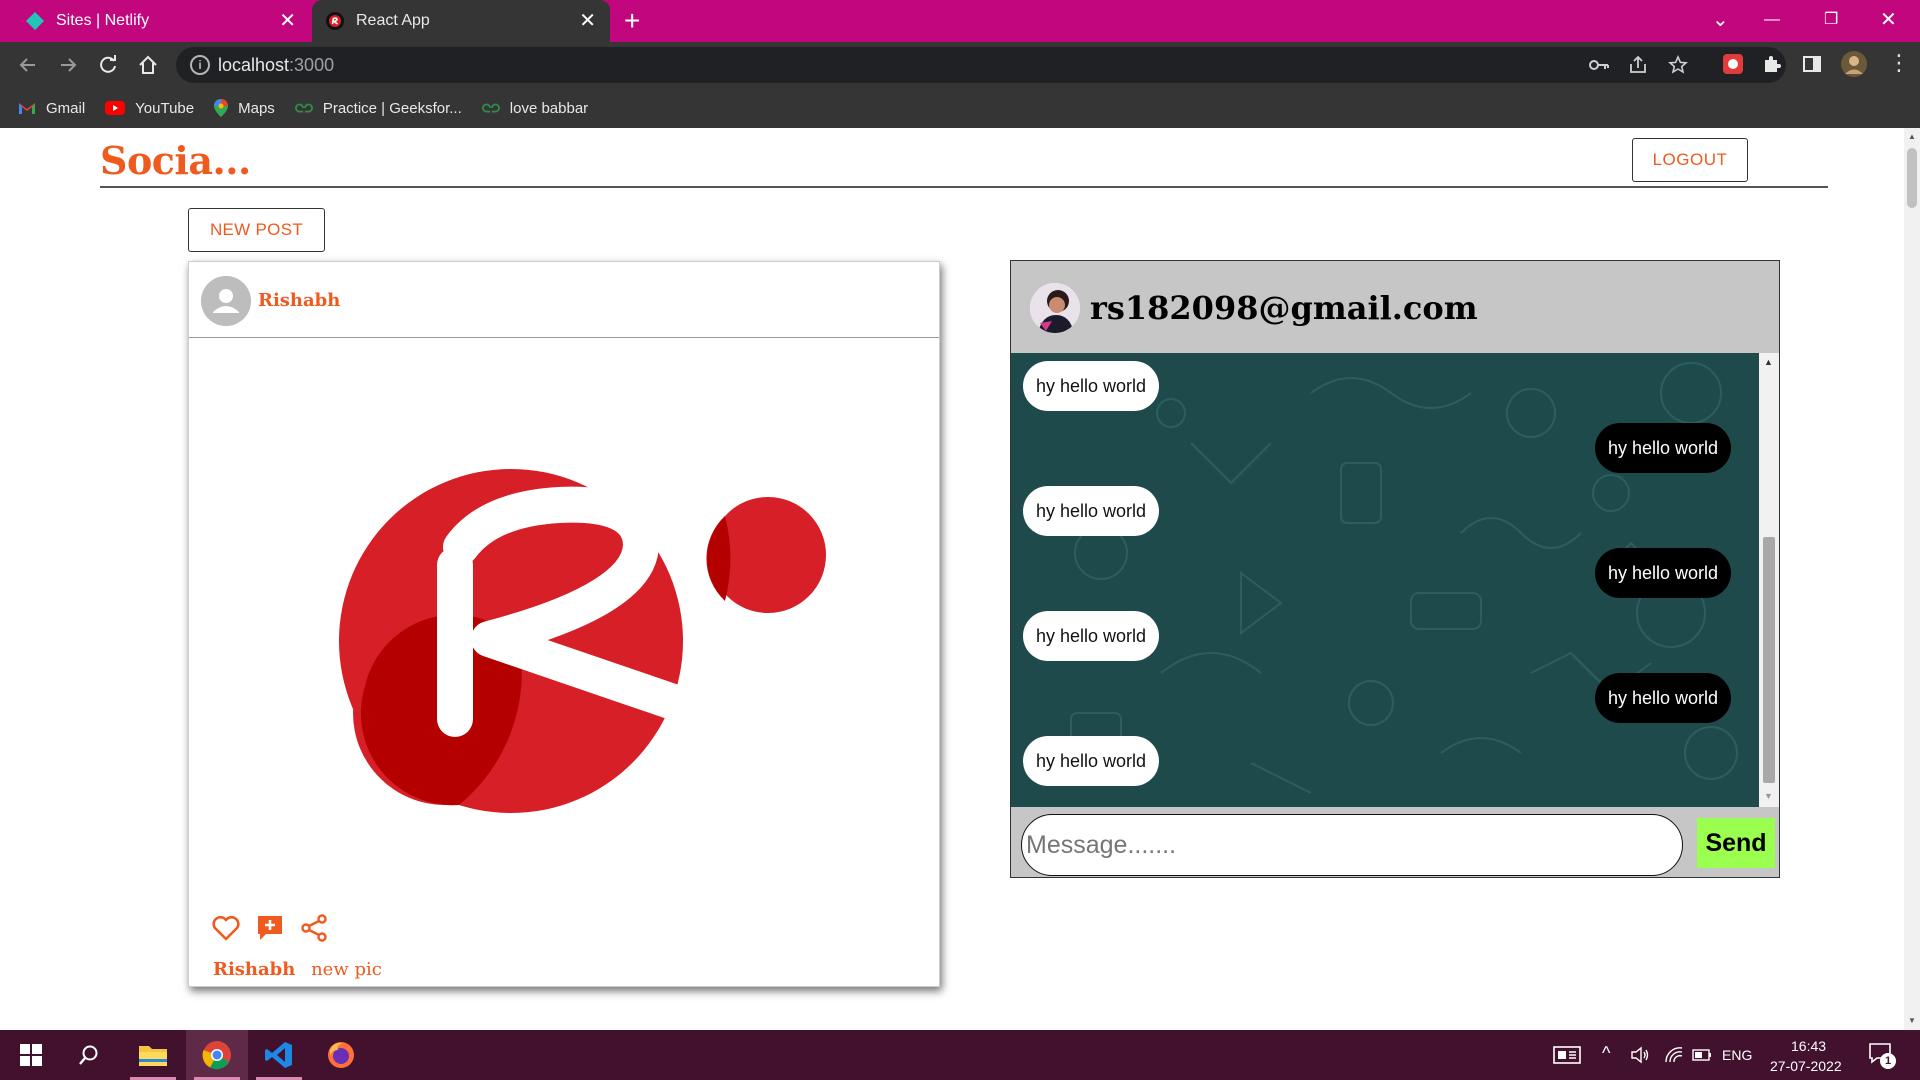 The width and height of the screenshot is (1920, 1080). Describe the element at coordinates (149, 108) in the screenshot. I see `bookmark-youtube: YouTube` at that location.